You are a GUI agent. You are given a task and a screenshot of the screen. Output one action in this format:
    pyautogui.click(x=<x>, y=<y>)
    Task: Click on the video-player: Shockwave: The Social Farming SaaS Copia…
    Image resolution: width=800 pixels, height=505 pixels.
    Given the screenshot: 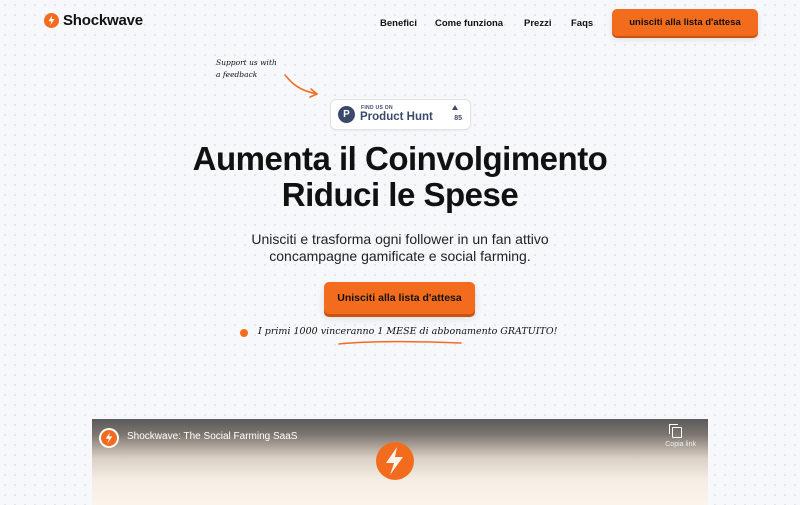 What is the action you would take?
    pyautogui.click(x=400, y=462)
    